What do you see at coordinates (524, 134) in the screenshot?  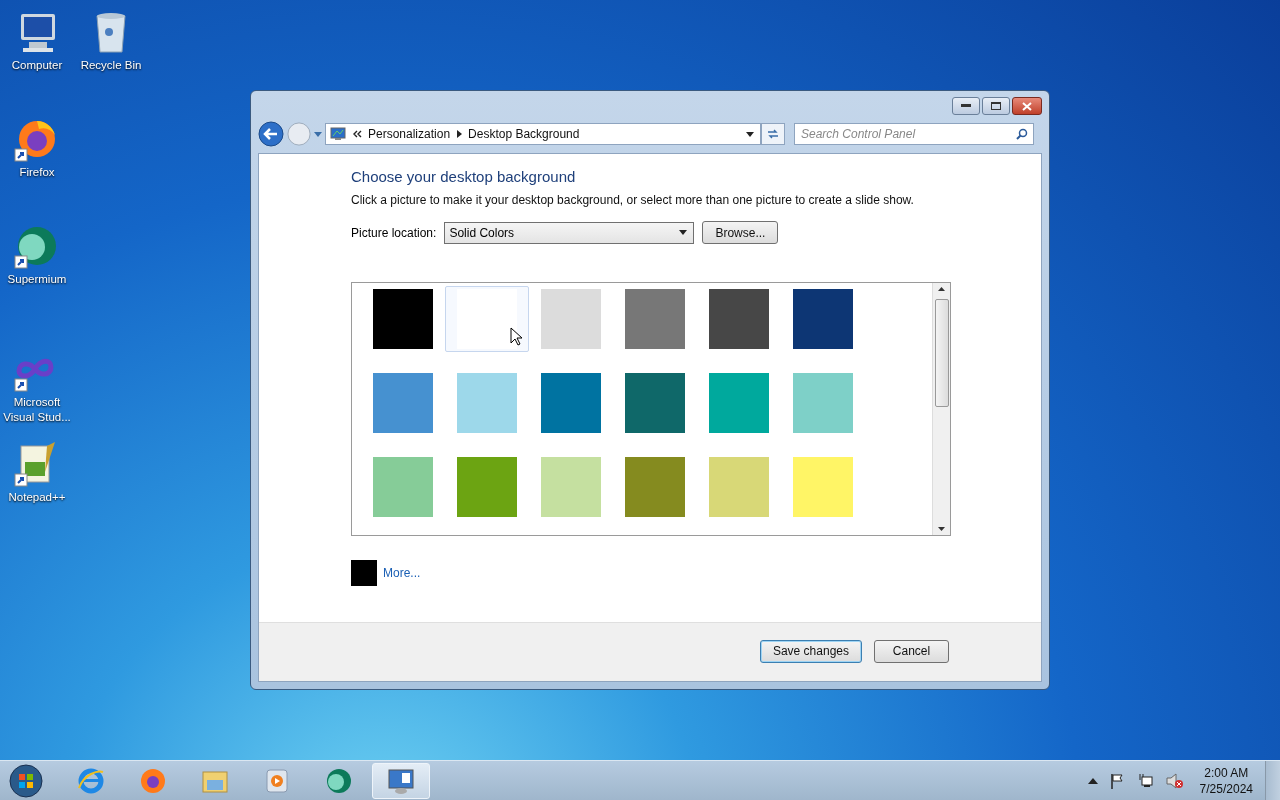 I see `breadcrumb-item: Desktop Background` at bounding box center [524, 134].